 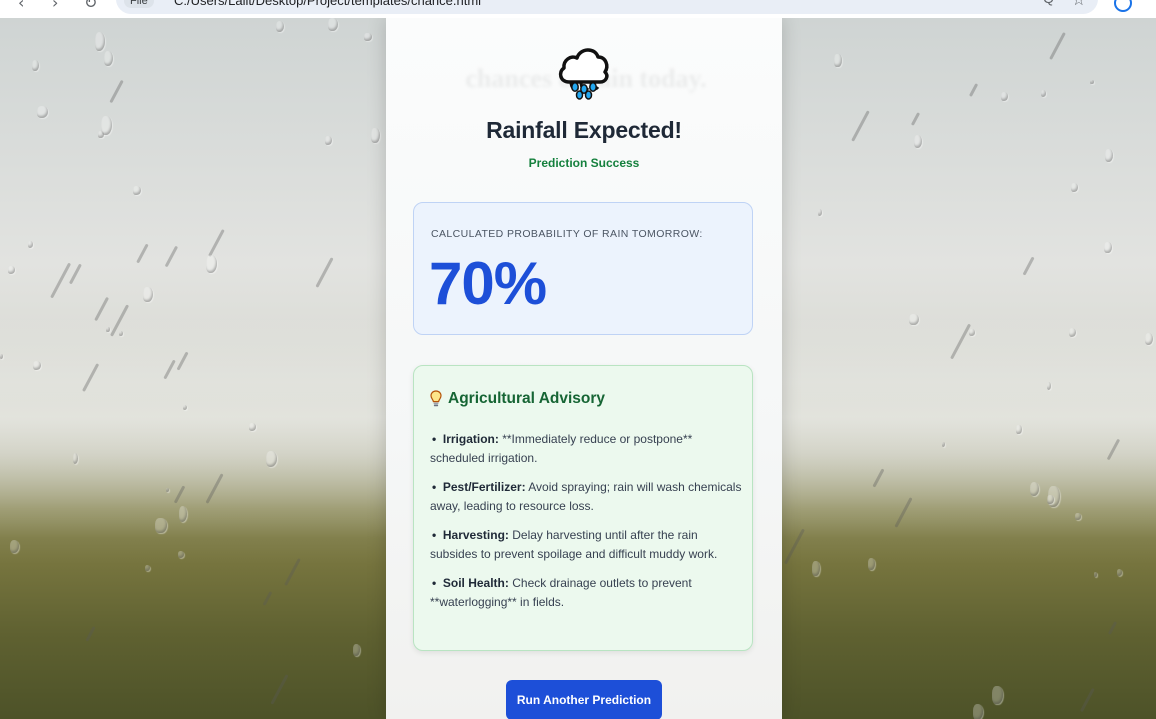 I want to click on result-title: Rainfall Expected!, so click(x=584, y=130).